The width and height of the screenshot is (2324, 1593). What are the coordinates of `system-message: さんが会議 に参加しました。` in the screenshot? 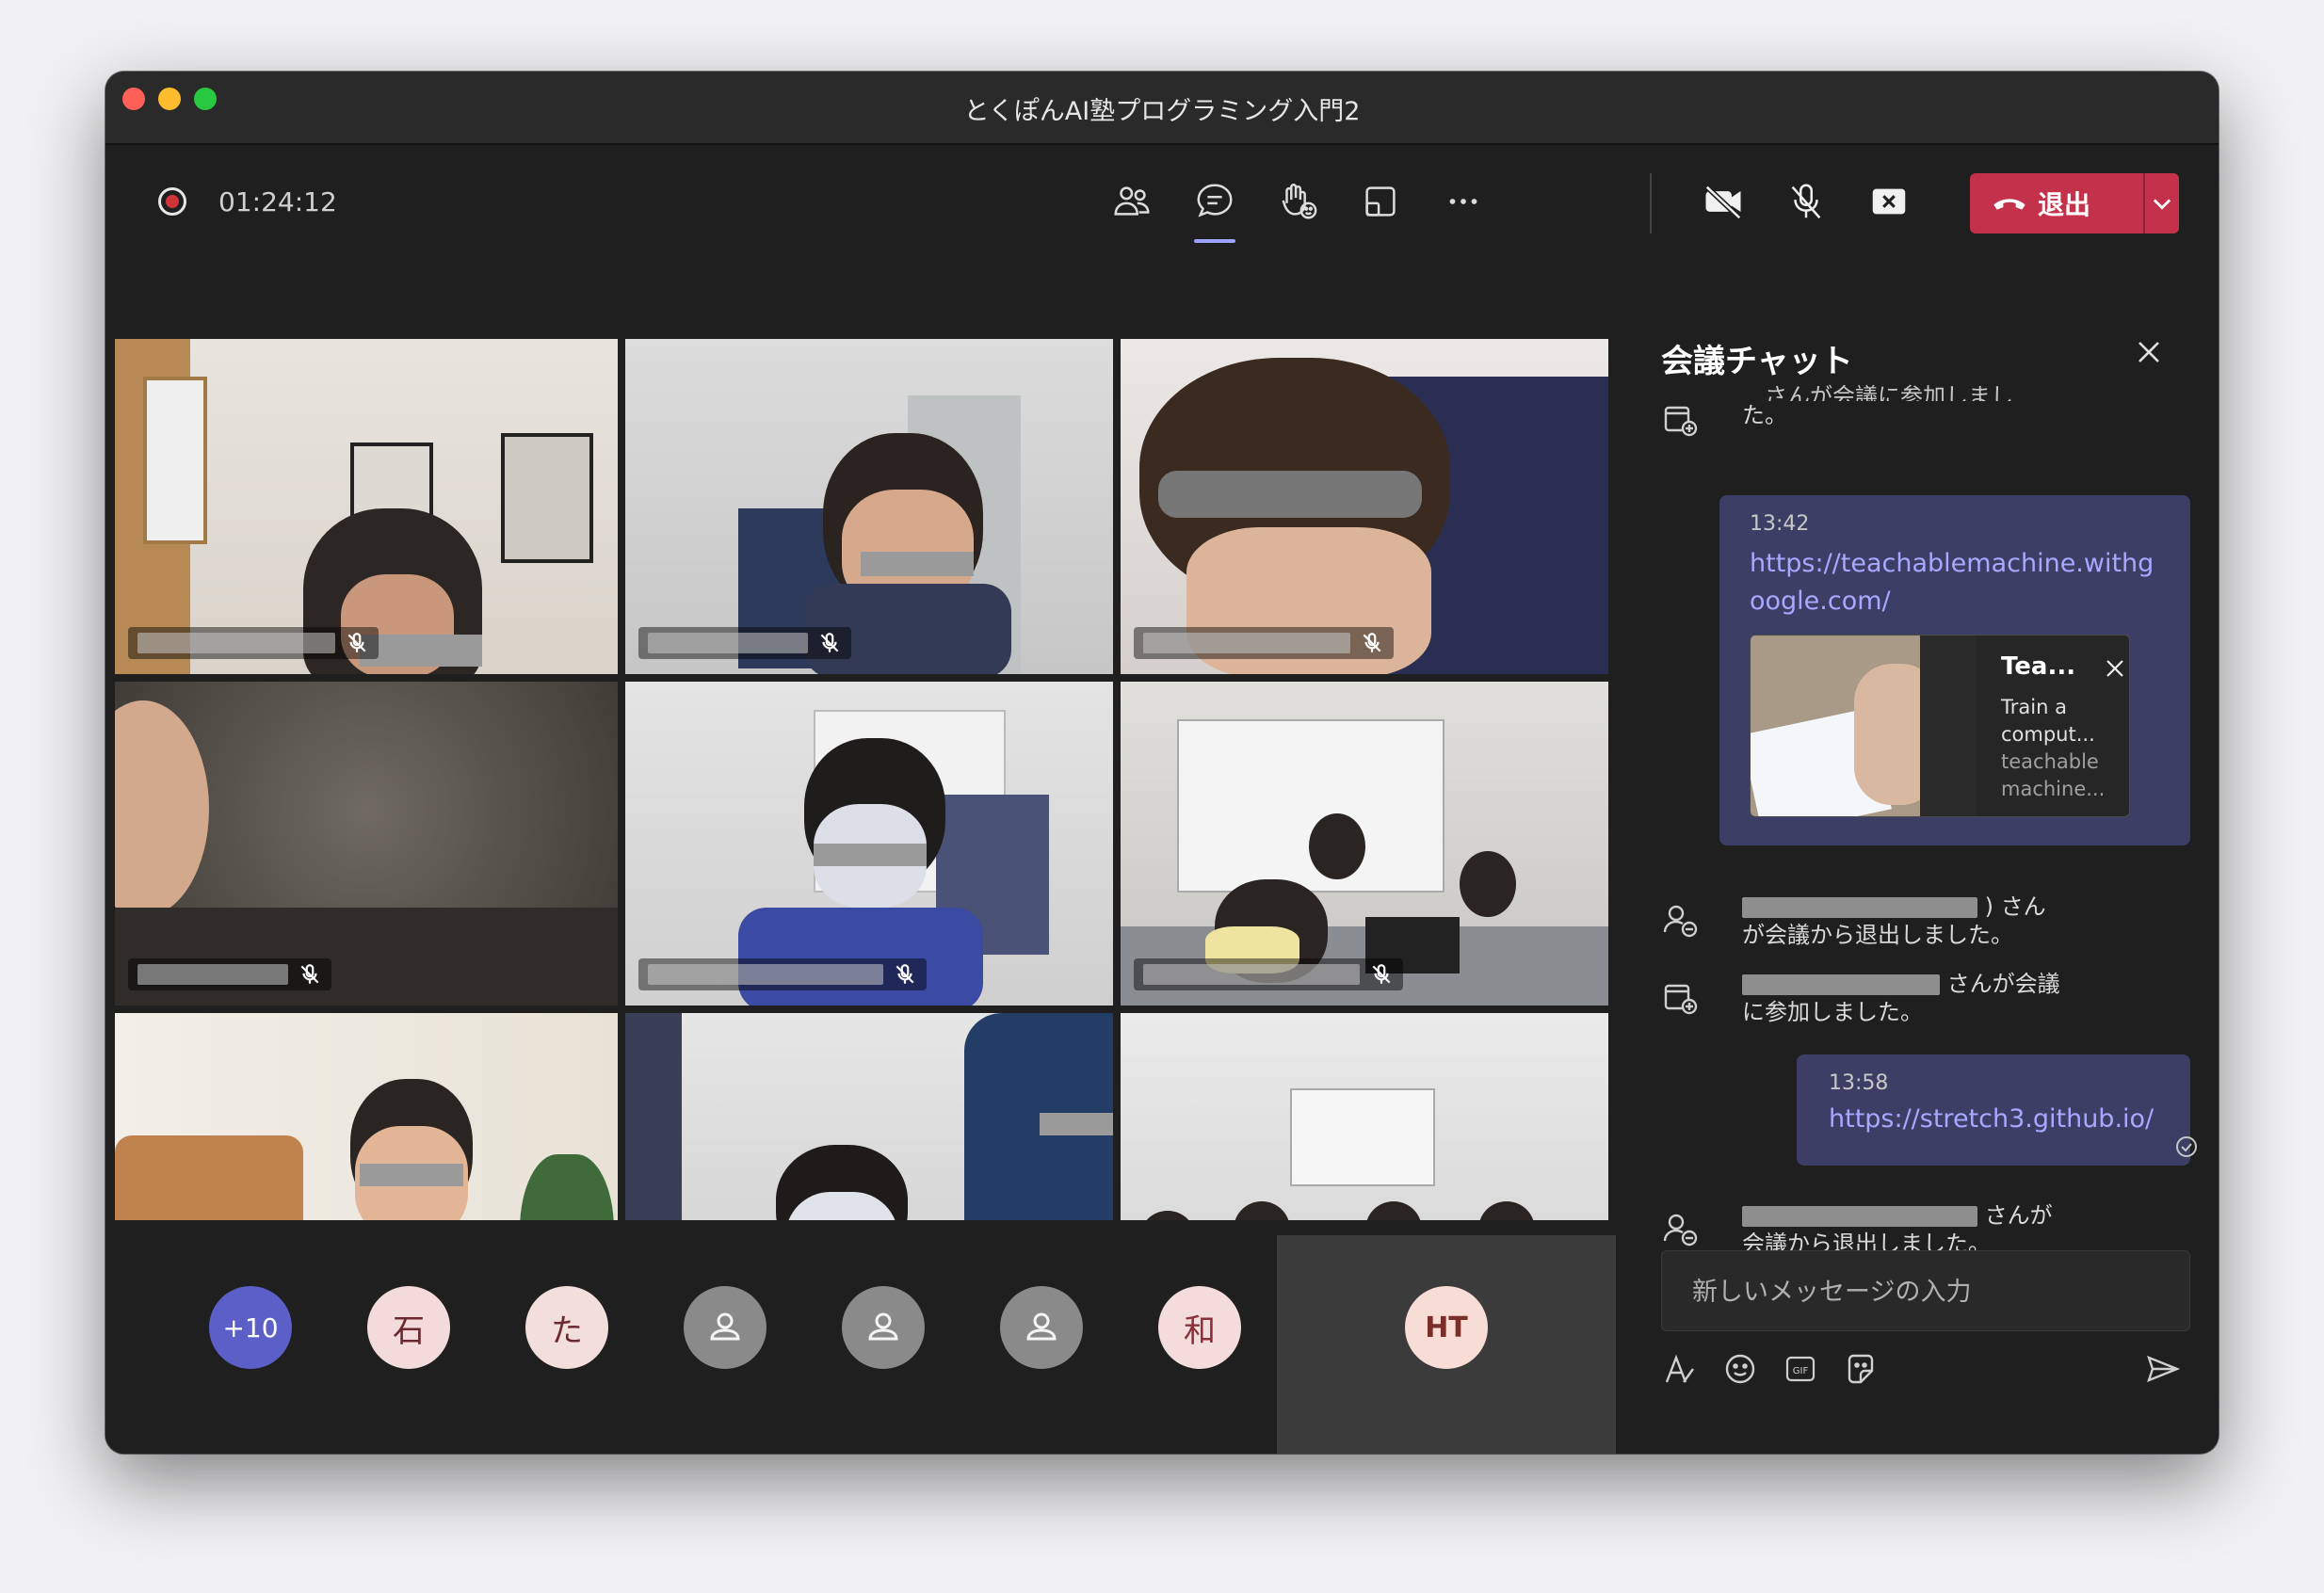 It's located at (1906, 1003).